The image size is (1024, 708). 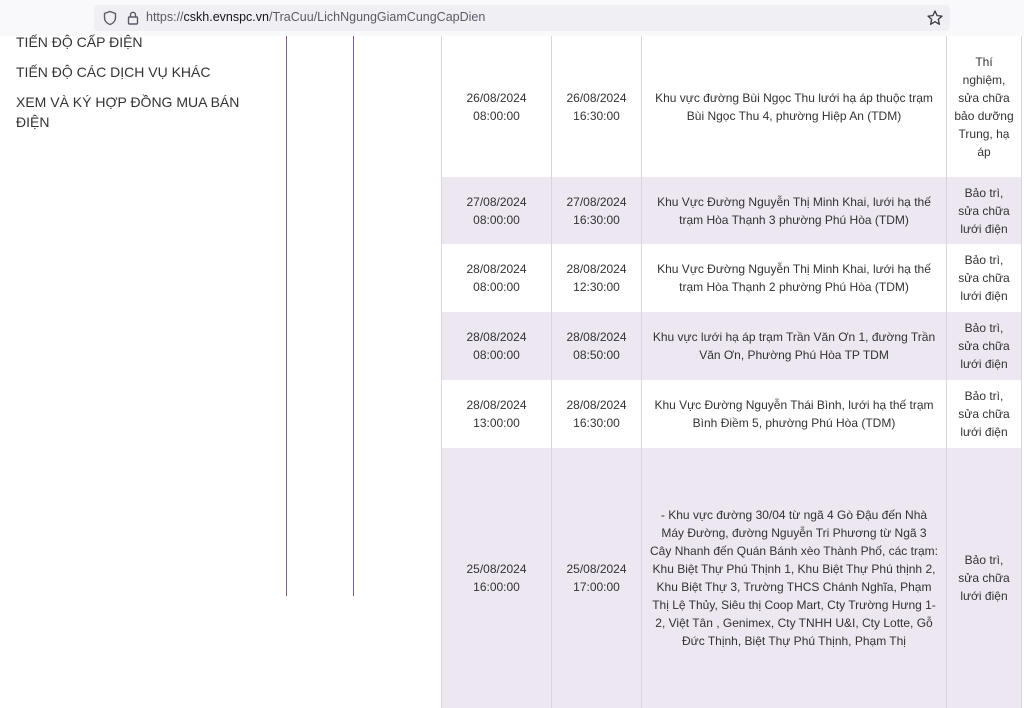 What do you see at coordinates (935, 18) in the screenshot?
I see `bookmark-star-icon` at bounding box center [935, 18].